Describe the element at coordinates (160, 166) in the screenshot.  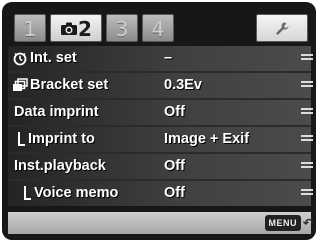
I see `menu-row-inst-playback: Inst.playback Off` at that location.